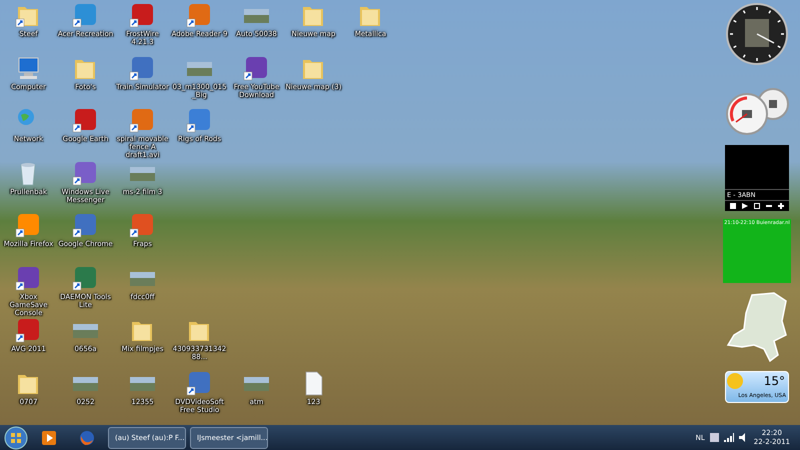 This screenshot has height=450, width=800. What do you see at coordinates (729, 437) in the screenshot?
I see `signal-icon` at bounding box center [729, 437].